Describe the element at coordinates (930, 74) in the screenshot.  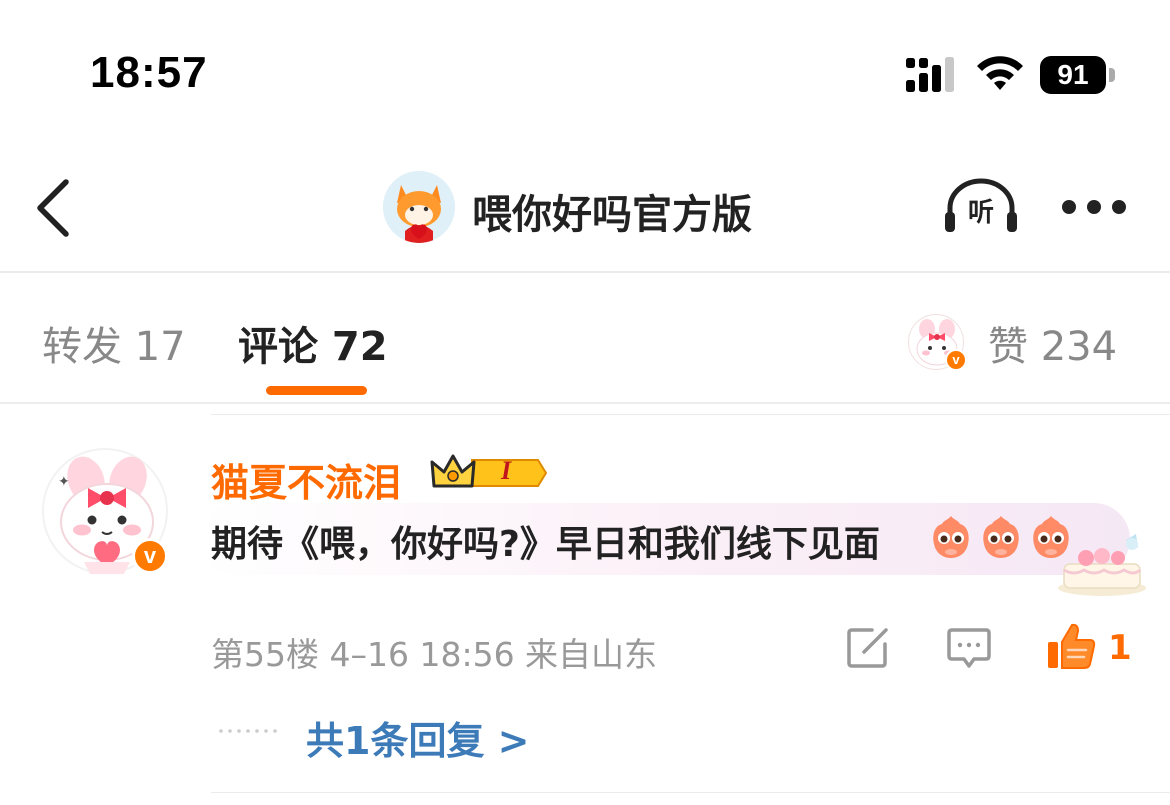
I see `cellular-signal-icon` at that location.